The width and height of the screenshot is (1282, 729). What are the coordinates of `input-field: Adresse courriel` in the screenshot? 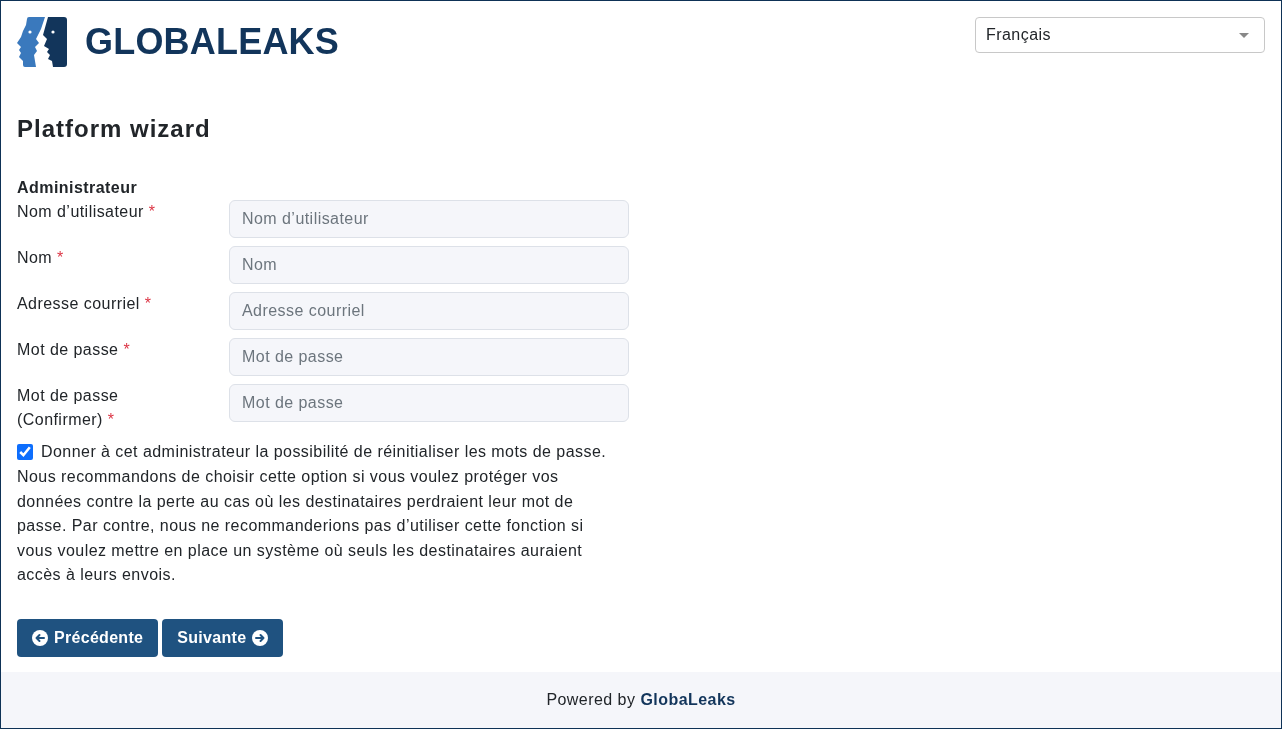 It's located at (429, 311).